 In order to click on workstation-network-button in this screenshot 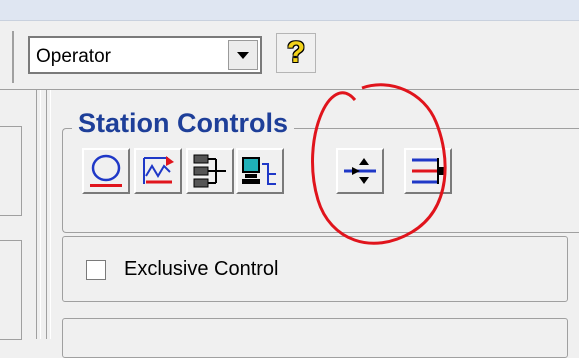, I will do `click(260, 171)`.